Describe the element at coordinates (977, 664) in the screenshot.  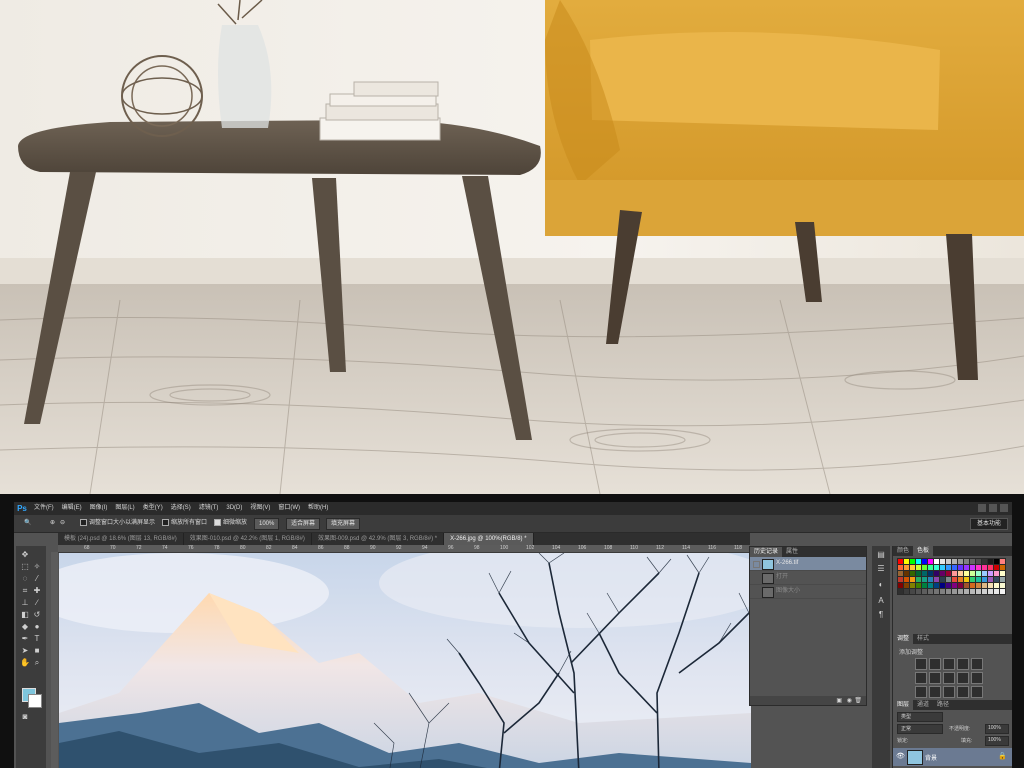
I see `vibrance-icon` at that location.